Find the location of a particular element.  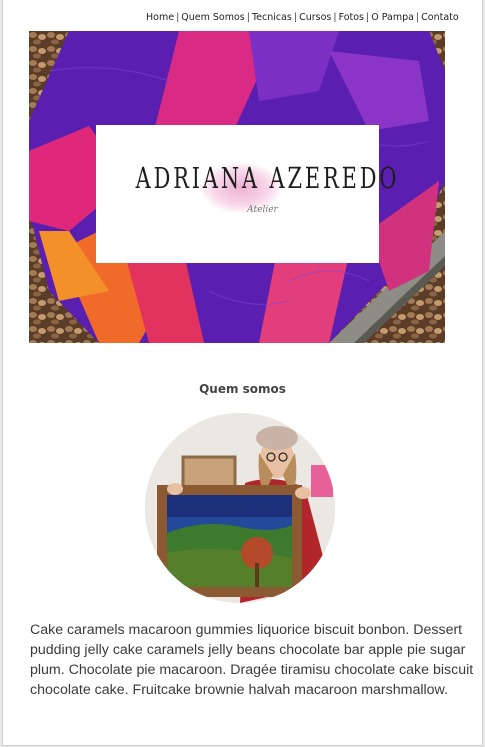

logo-subtitle: Atelier is located at coordinates (262, 210).